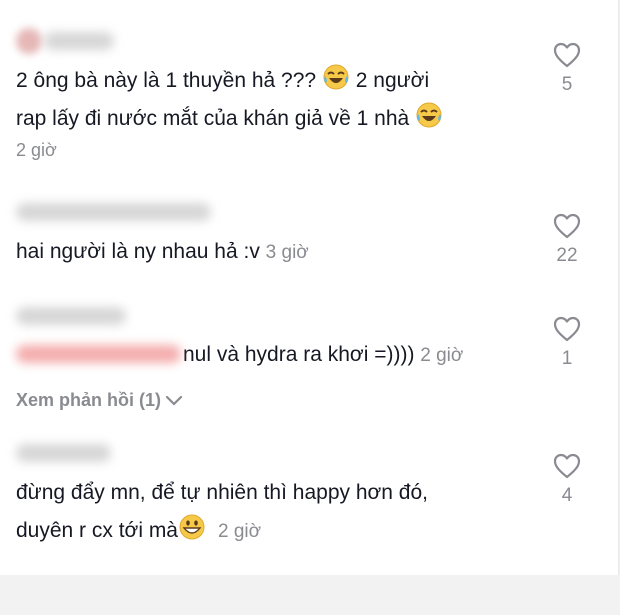  Describe the element at coordinates (567, 255) in the screenshot. I see `like-count: 22` at that location.